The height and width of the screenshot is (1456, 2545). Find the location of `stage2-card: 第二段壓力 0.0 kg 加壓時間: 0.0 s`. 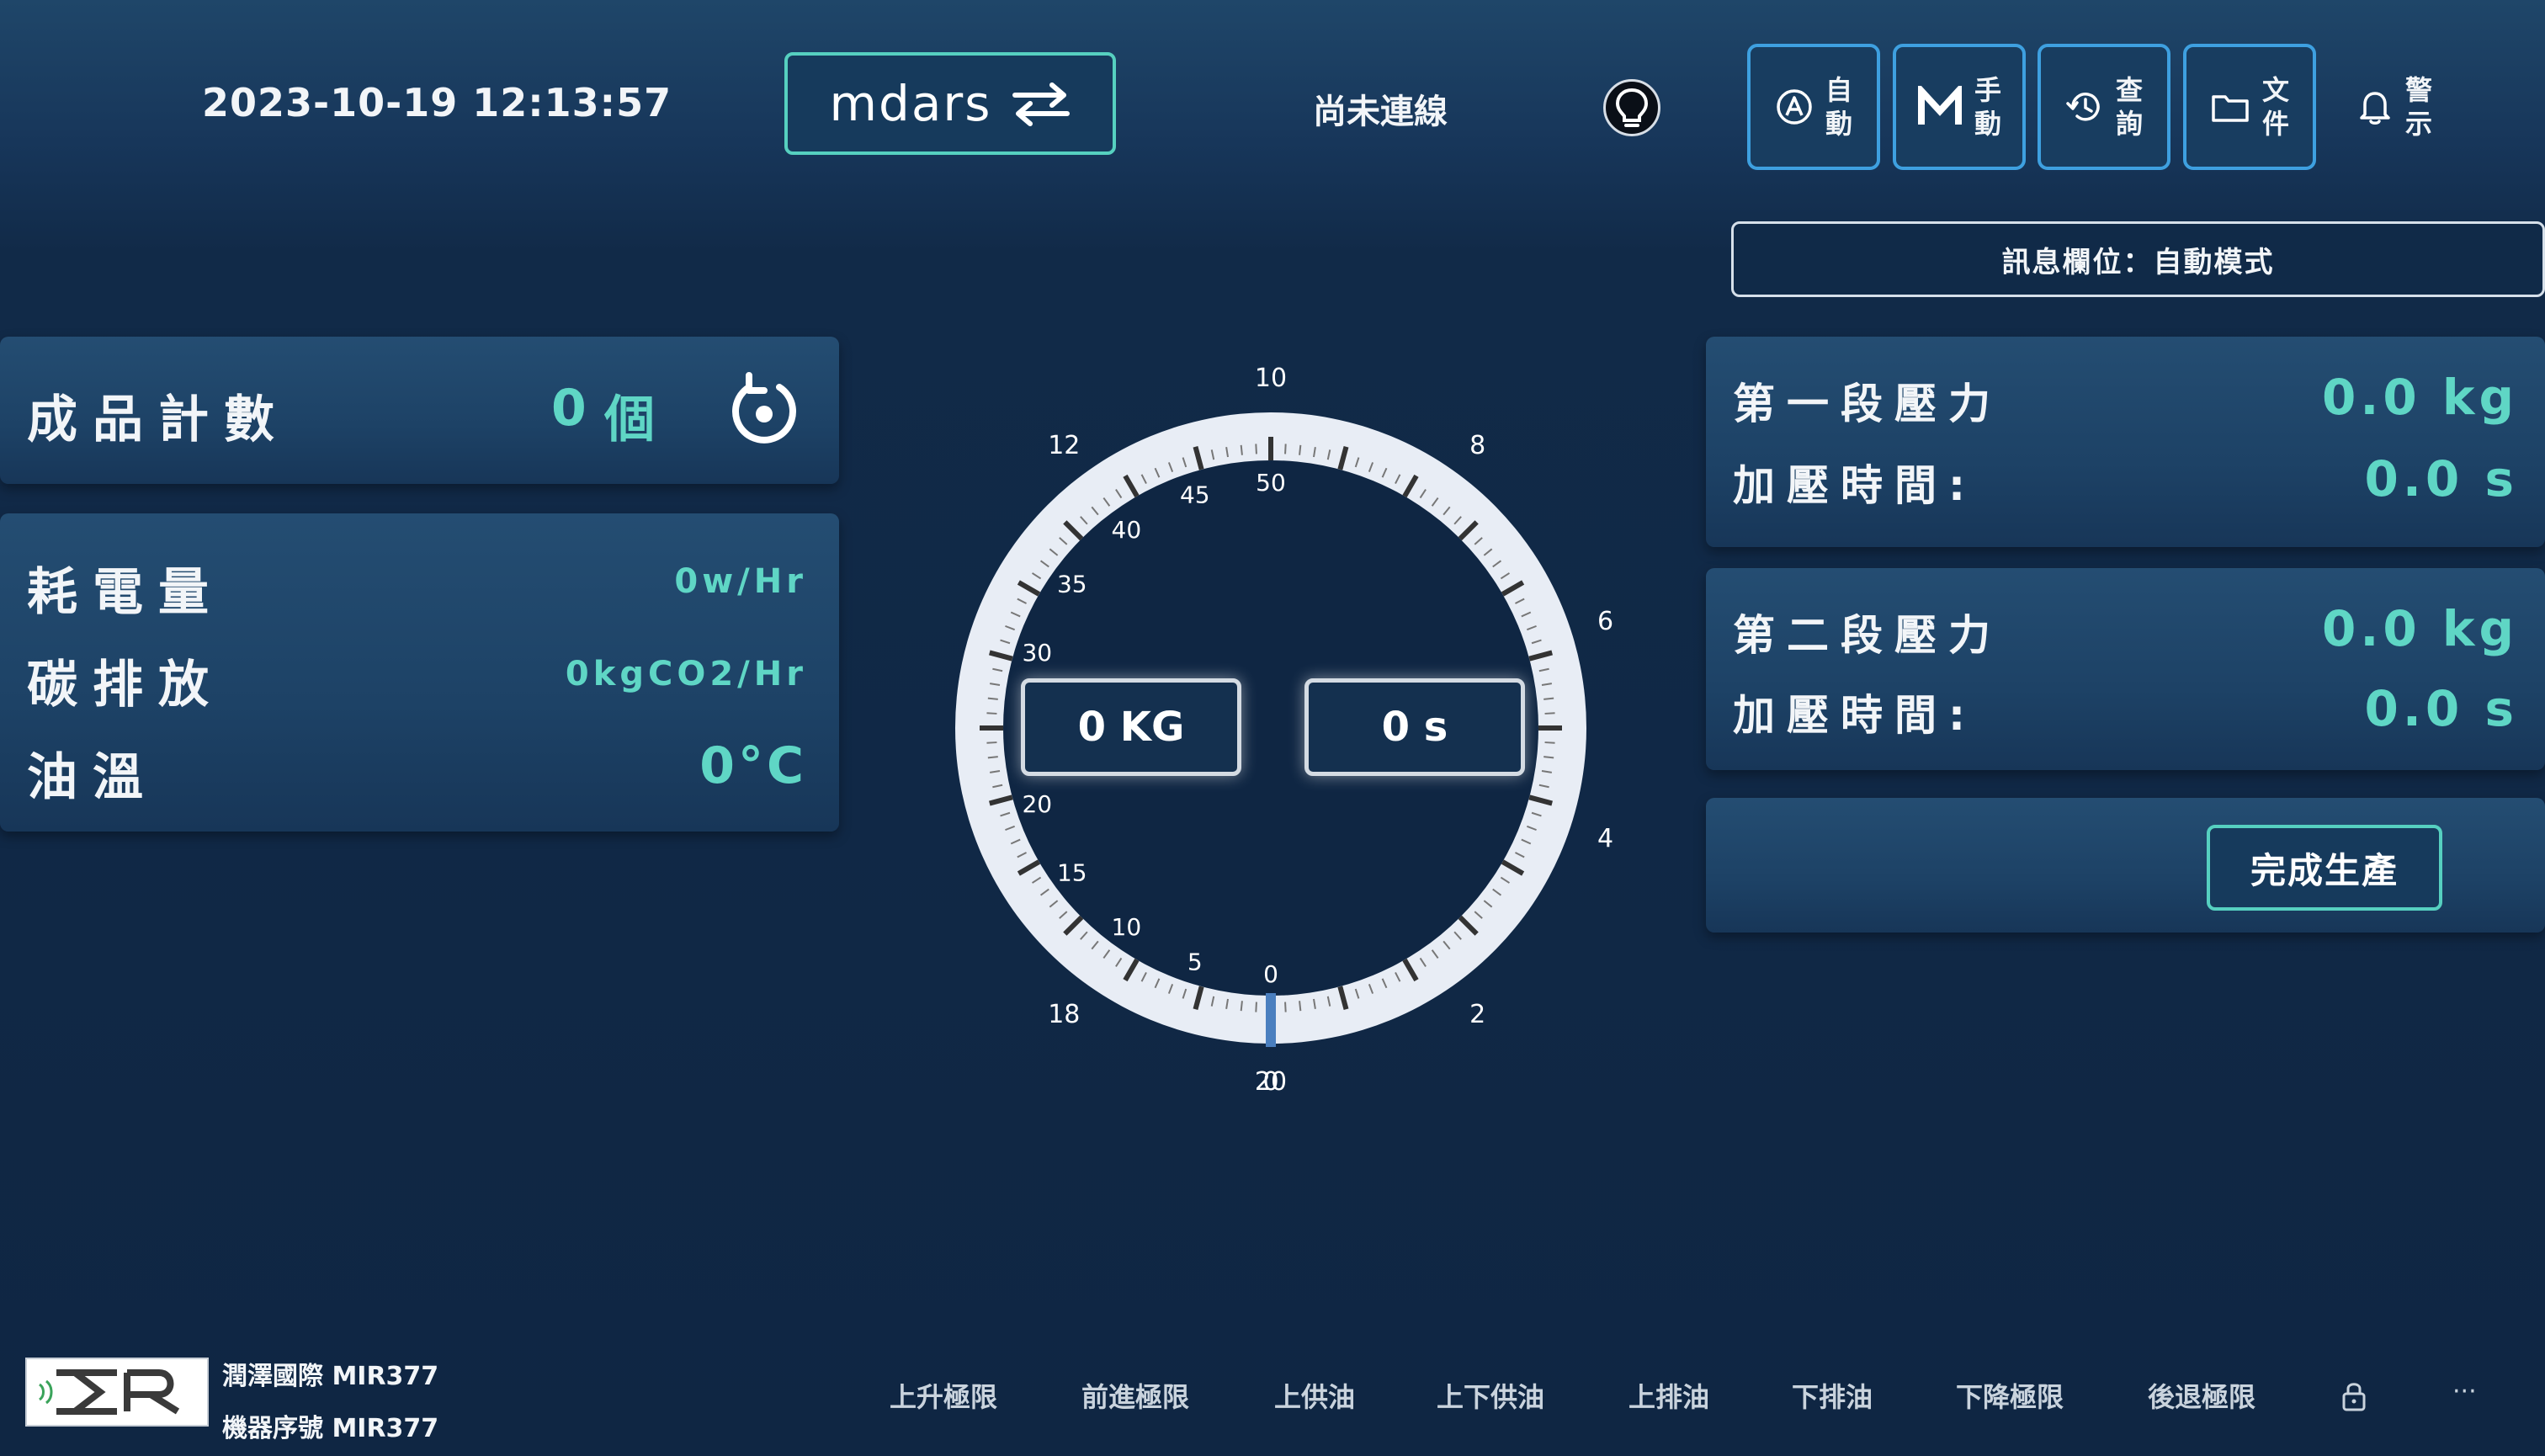

stage2-card: 第二段壓力 0.0 kg 加壓時間: 0.0 s is located at coordinates (2125, 669).